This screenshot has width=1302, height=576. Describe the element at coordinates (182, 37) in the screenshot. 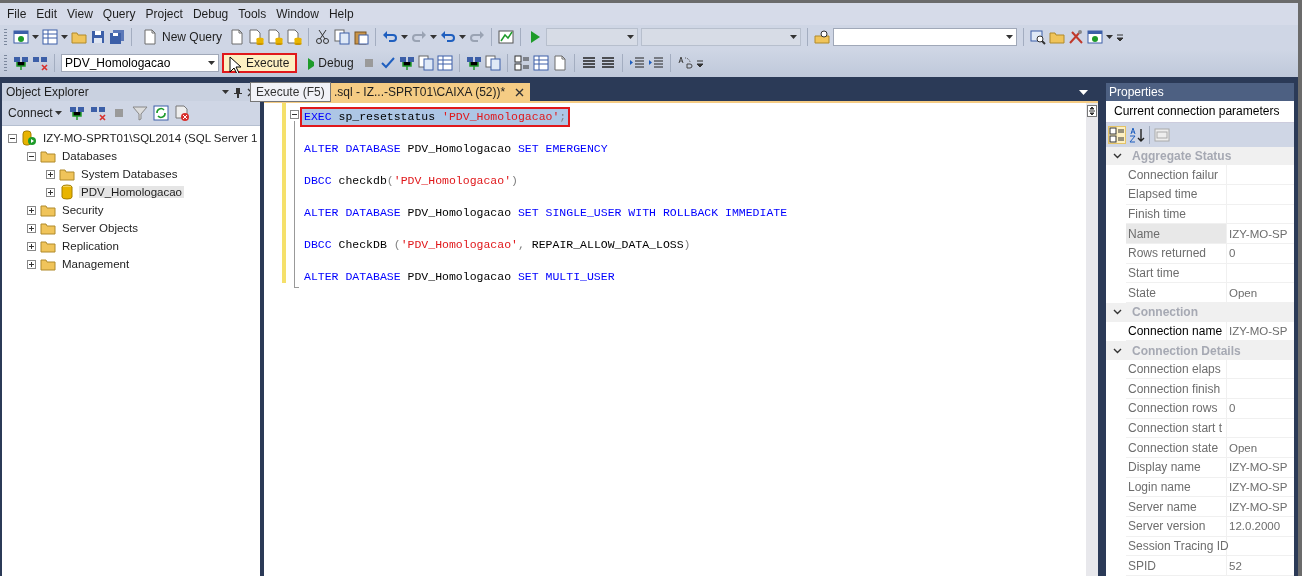

I see `new-query-button: New Query` at that location.